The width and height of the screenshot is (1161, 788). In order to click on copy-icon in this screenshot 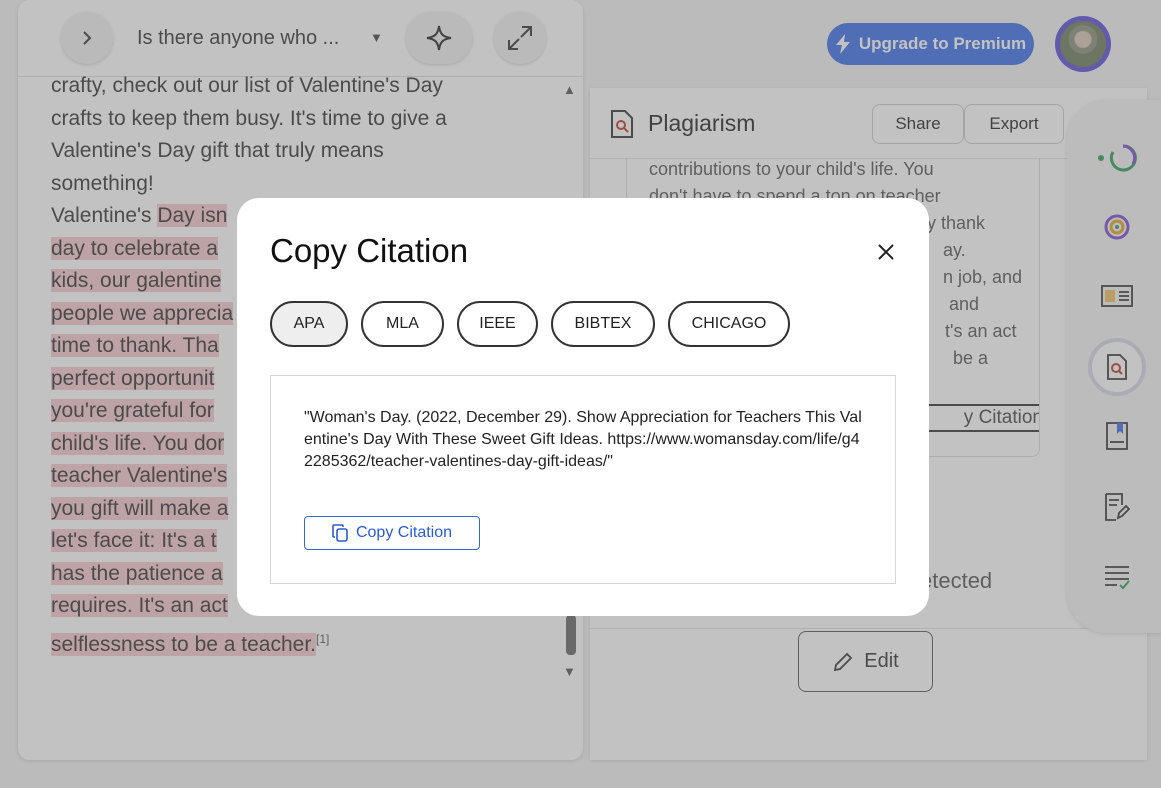, I will do `click(340, 533)`.